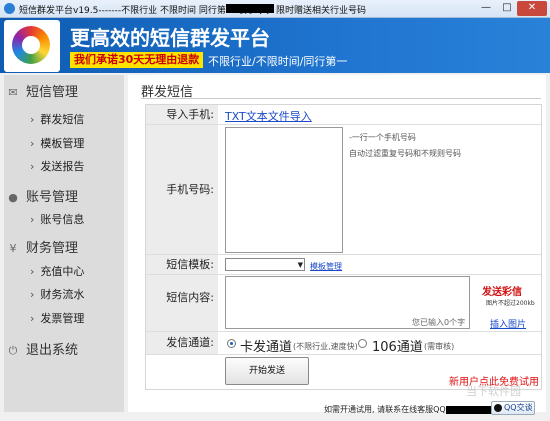 The width and height of the screenshot is (550, 421). I want to click on user-icon: ●, so click(13, 197).